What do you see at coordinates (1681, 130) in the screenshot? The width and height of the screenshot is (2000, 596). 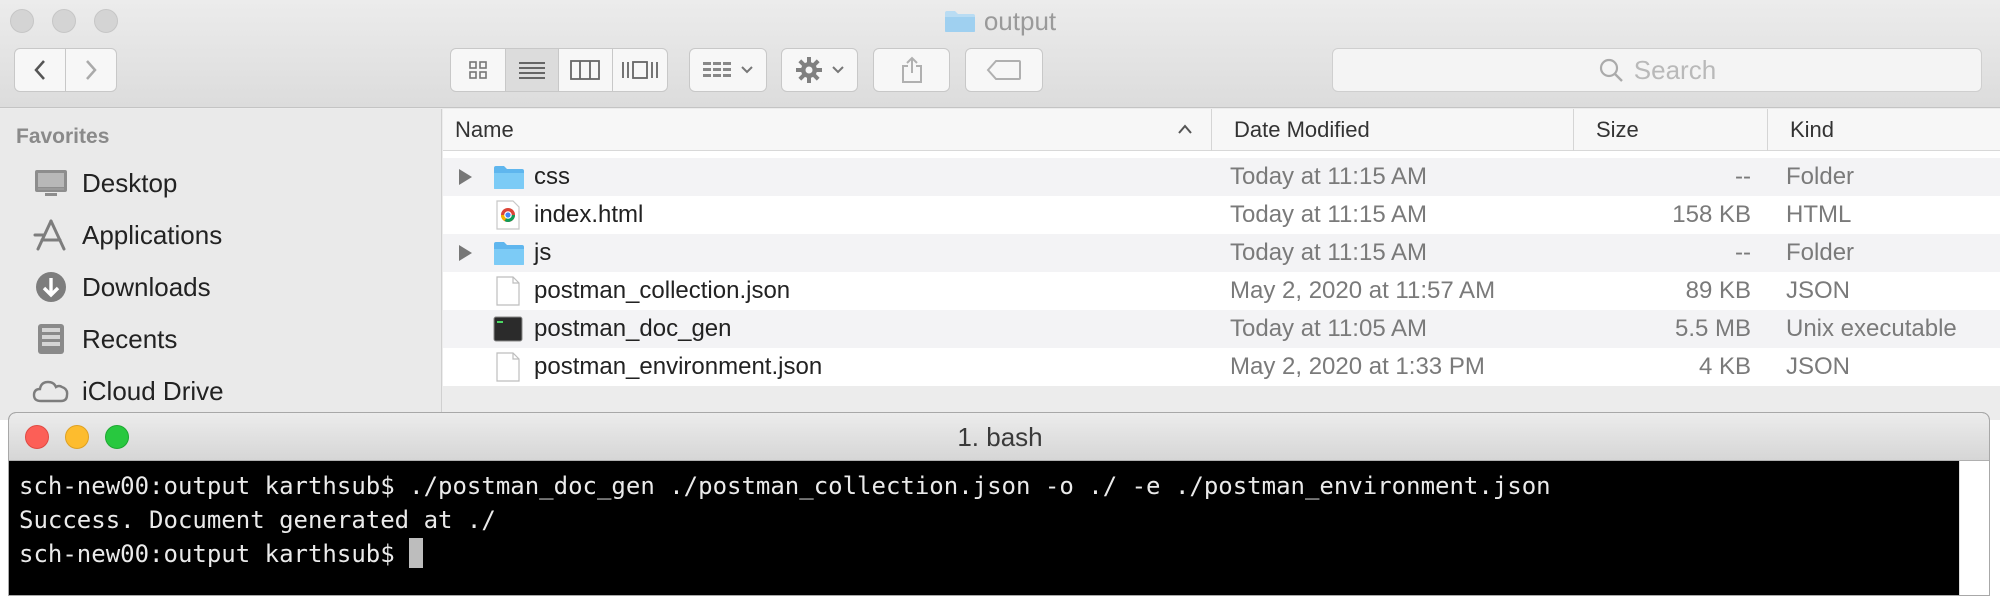 I see `column-size-header: Size` at bounding box center [1681, 130].